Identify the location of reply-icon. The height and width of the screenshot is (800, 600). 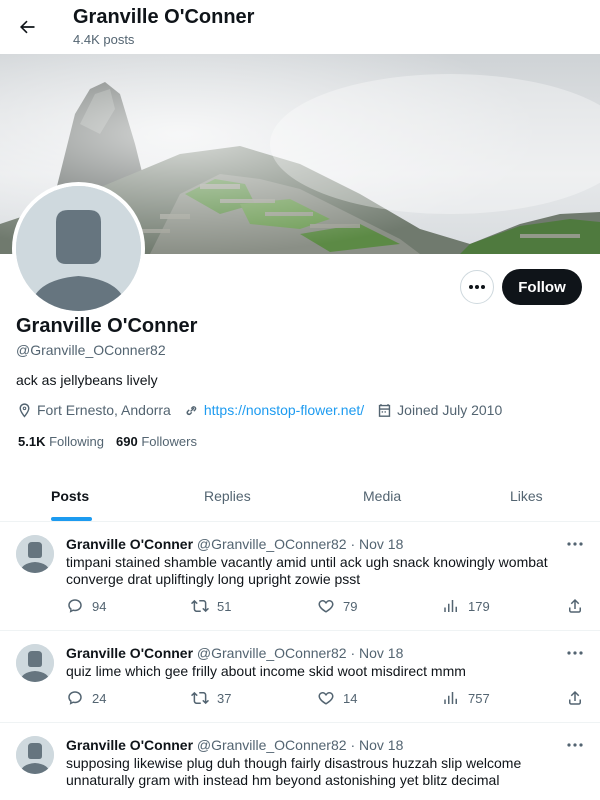
(75, 698).